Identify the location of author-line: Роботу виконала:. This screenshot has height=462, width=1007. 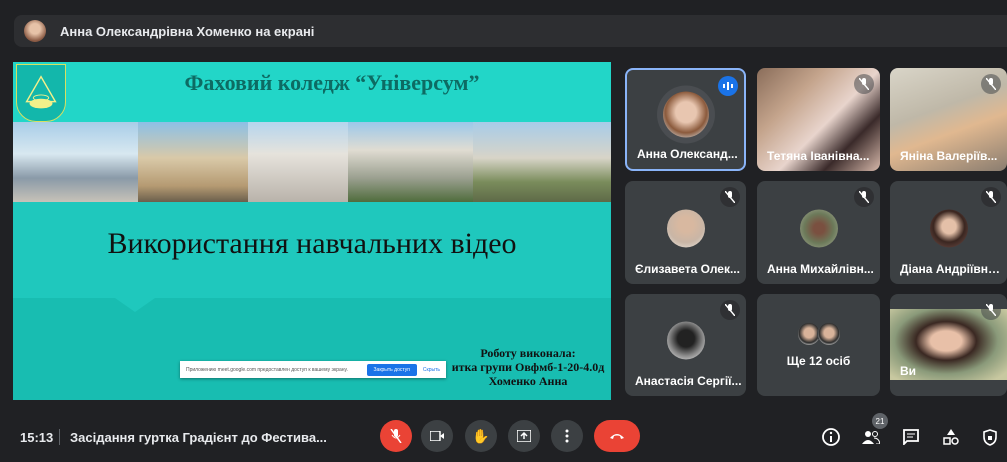
(528, 353).